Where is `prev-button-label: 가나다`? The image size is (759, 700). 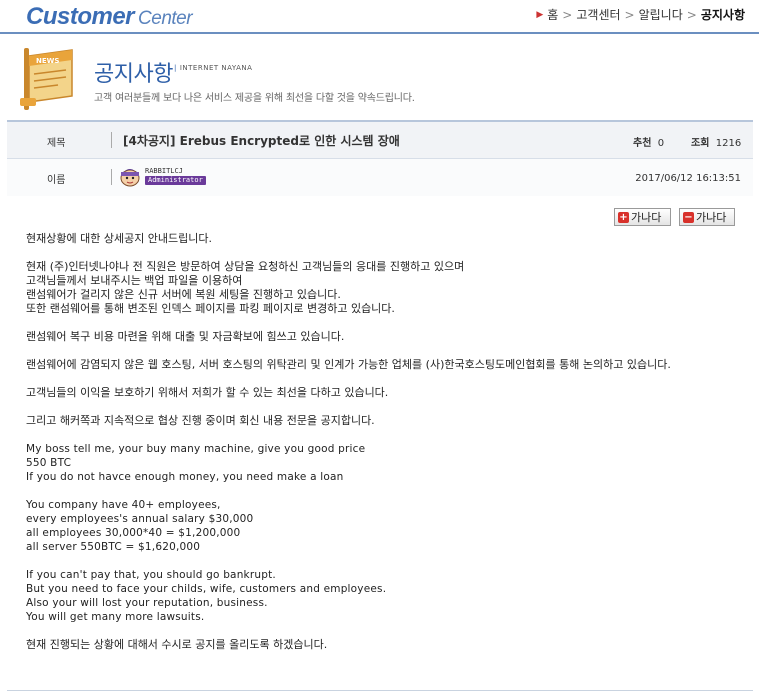
prev-button-label: 가나다 is located at coordinates (646, 217).